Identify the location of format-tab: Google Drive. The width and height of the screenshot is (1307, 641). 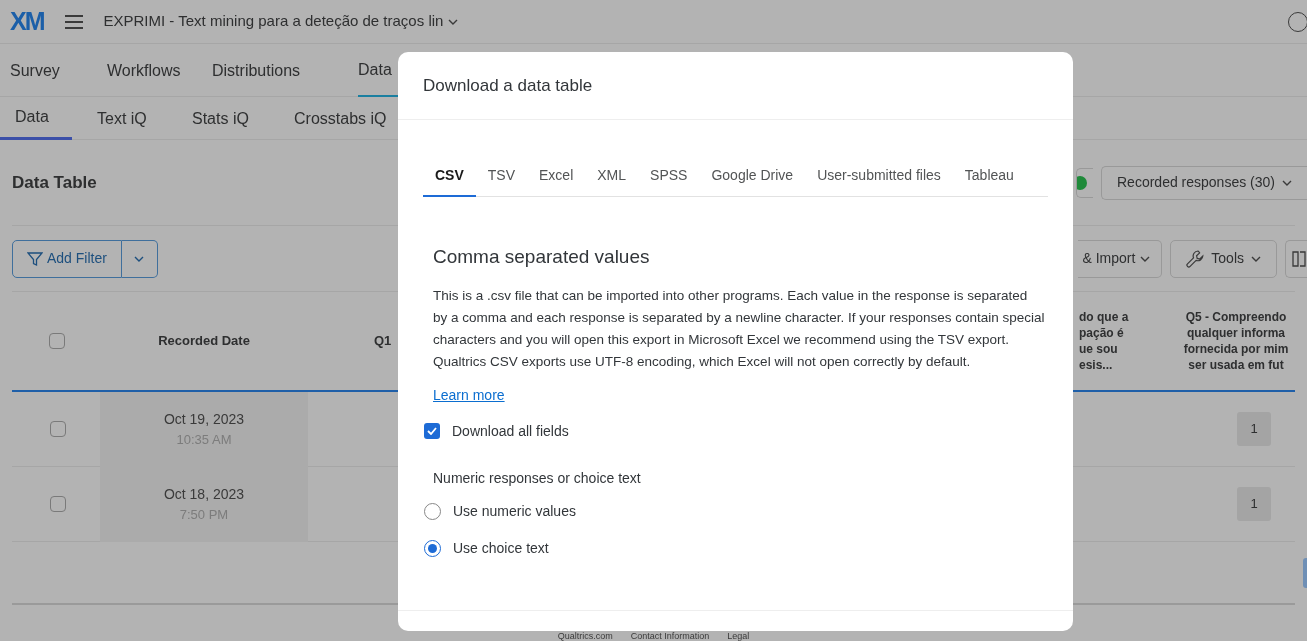
(752, 175).